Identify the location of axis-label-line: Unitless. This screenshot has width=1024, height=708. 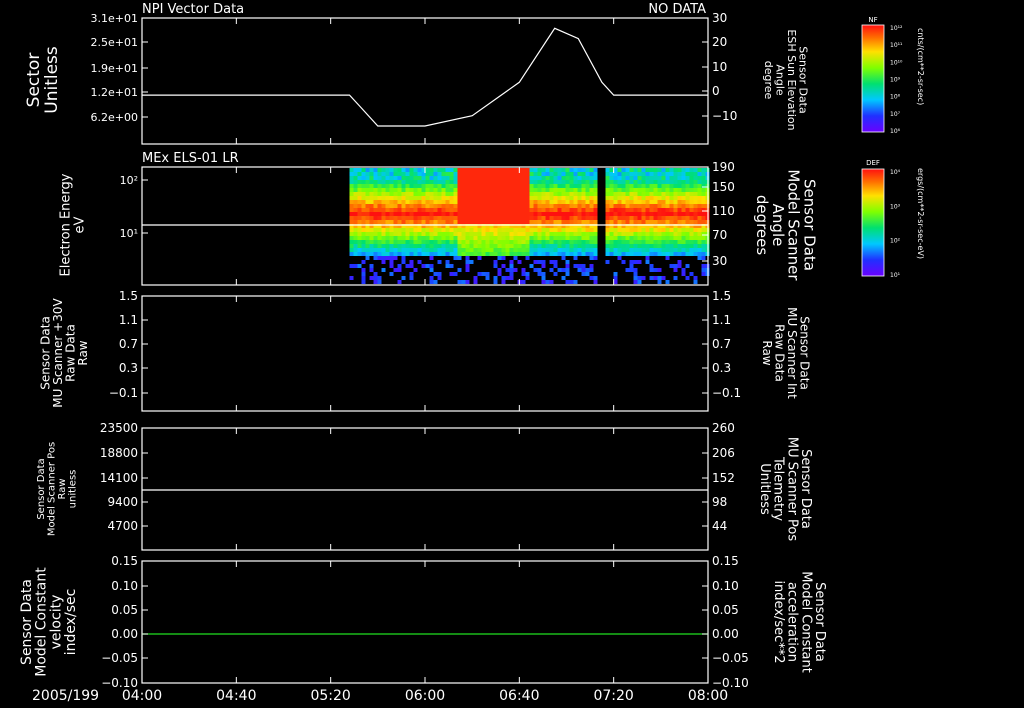
(52, 80).